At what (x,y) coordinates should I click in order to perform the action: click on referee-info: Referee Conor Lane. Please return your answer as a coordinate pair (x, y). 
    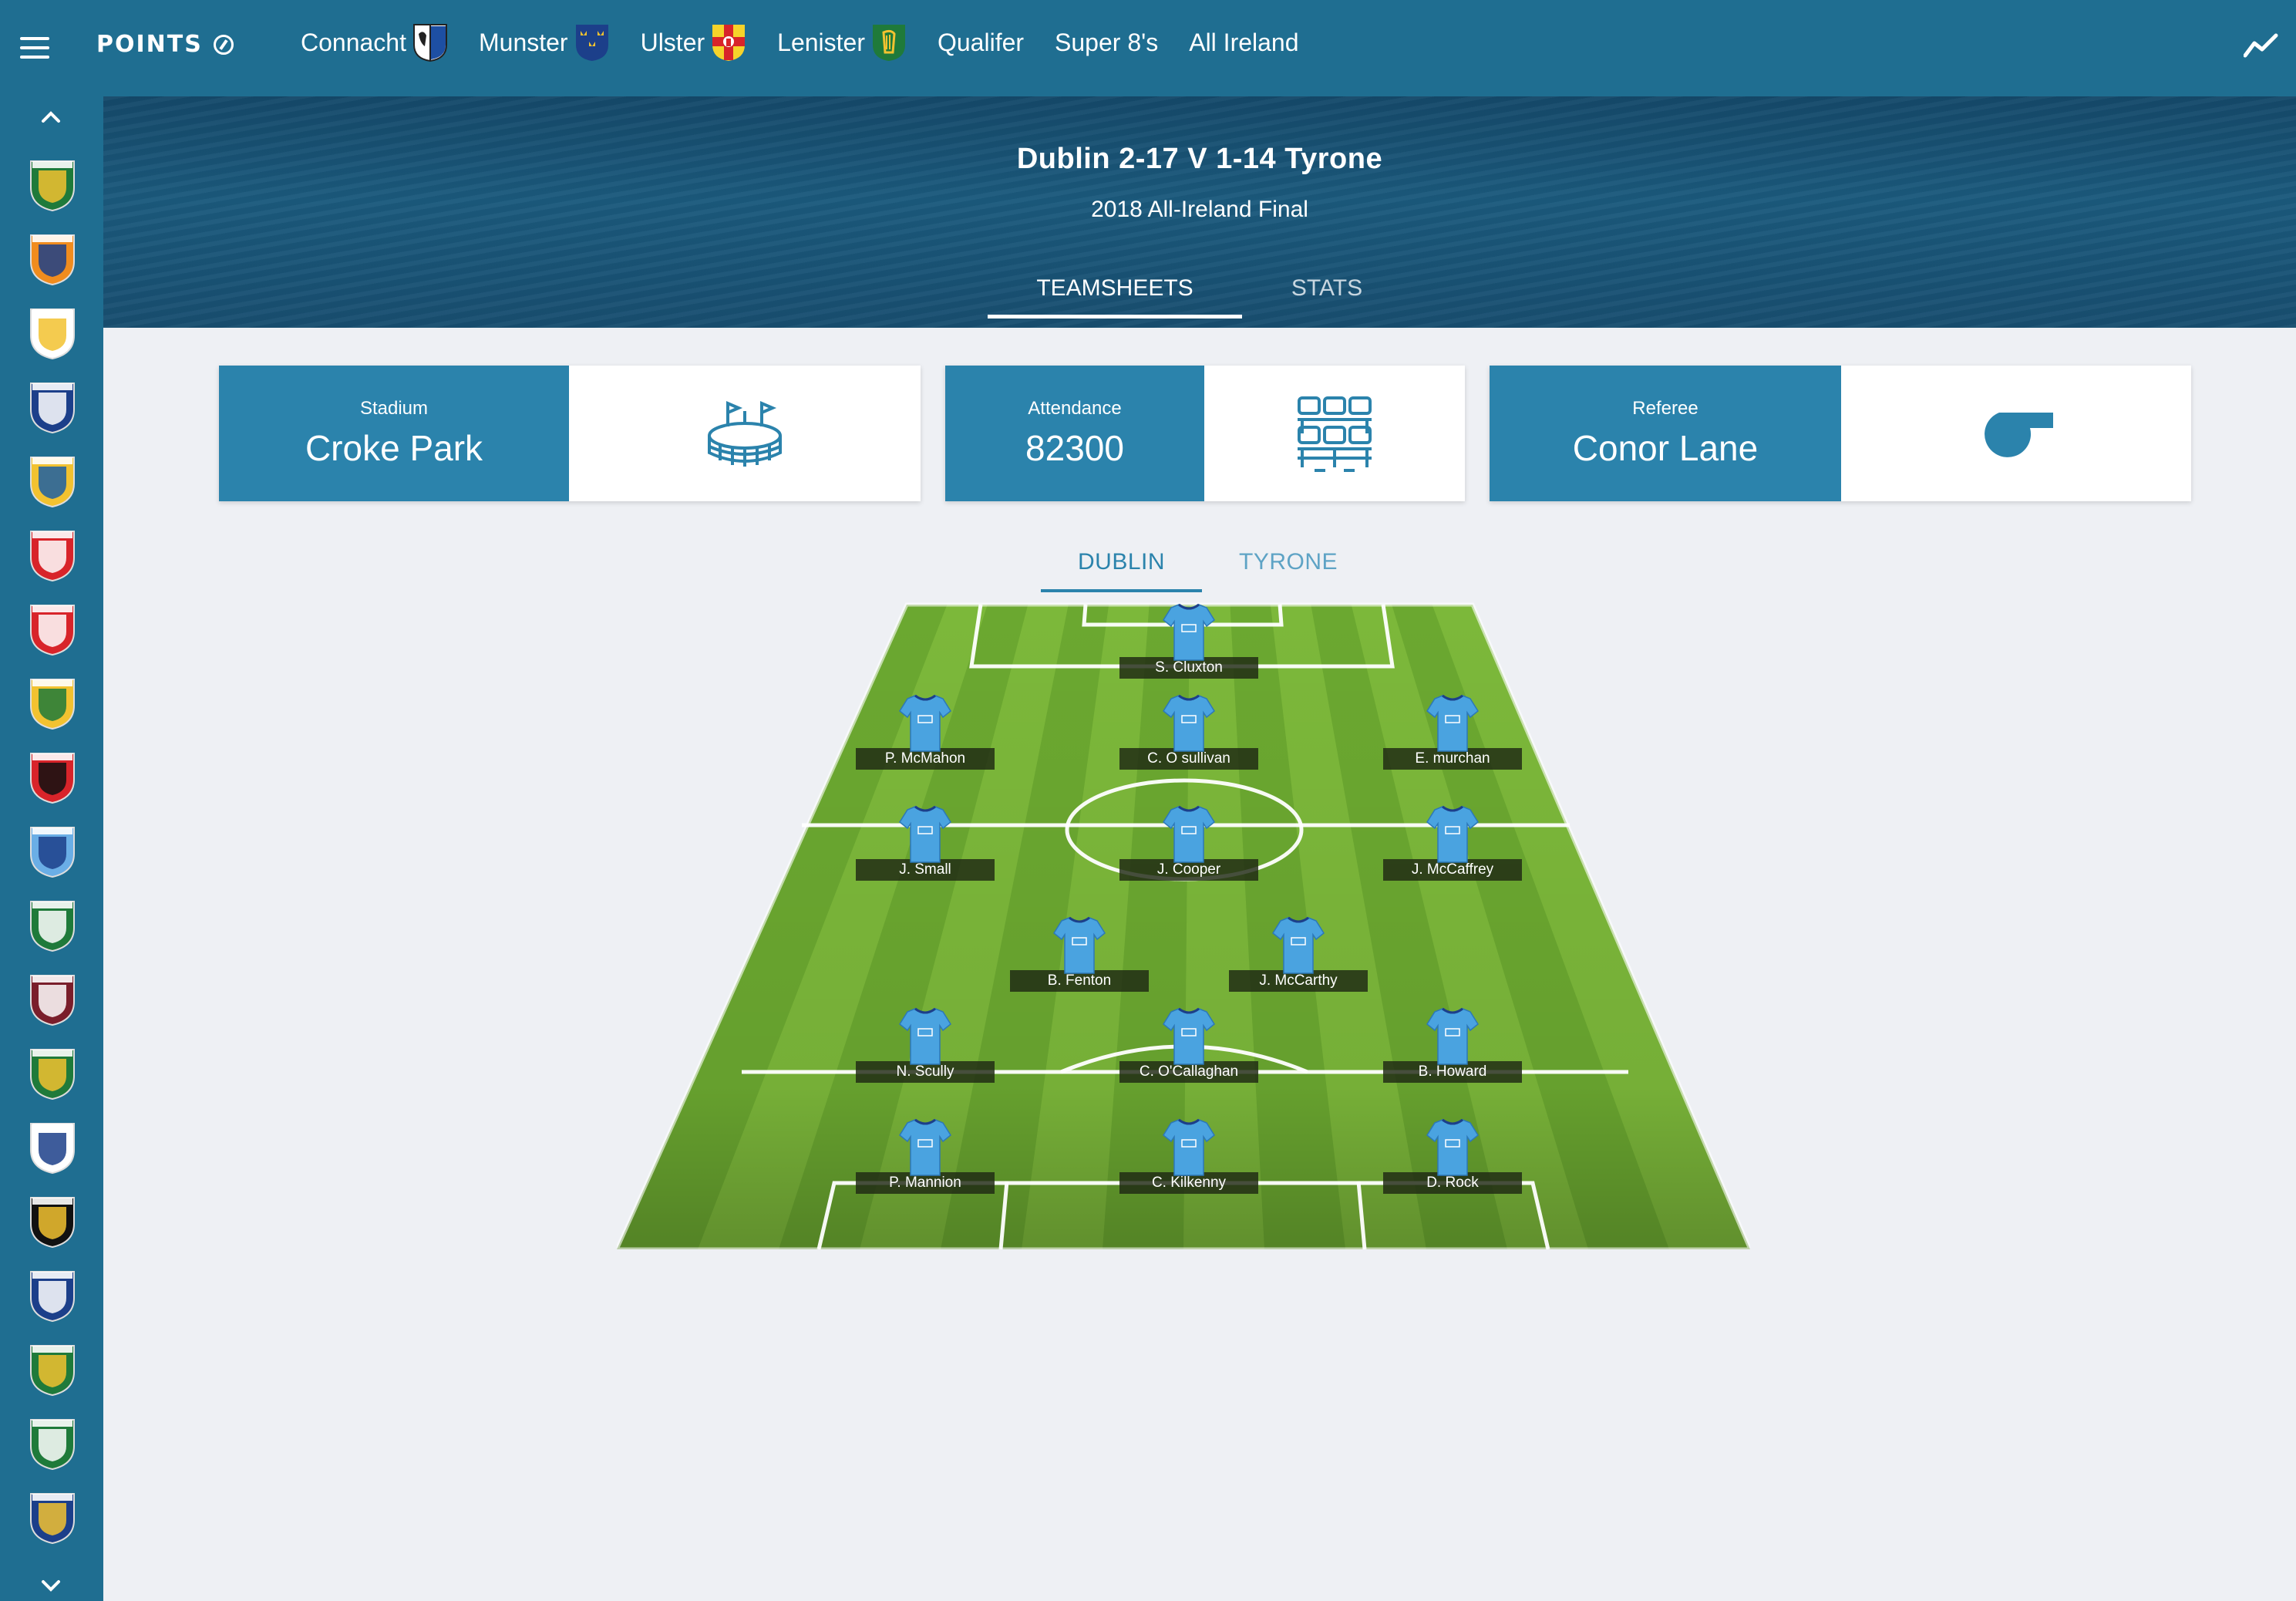
    Looking at the image, I should click on (1665, 433).